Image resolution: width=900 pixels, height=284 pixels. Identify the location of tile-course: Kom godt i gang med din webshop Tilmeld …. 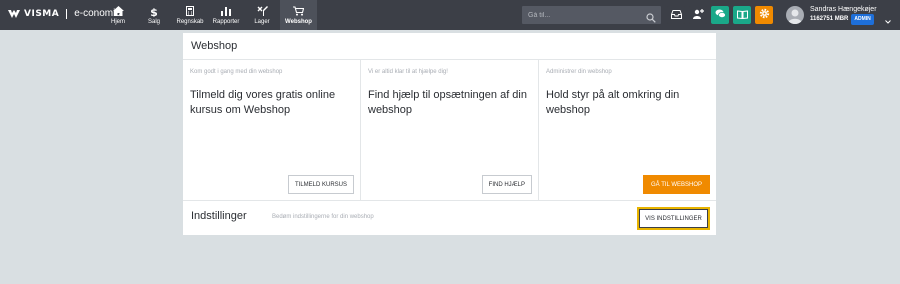
(272, 130).